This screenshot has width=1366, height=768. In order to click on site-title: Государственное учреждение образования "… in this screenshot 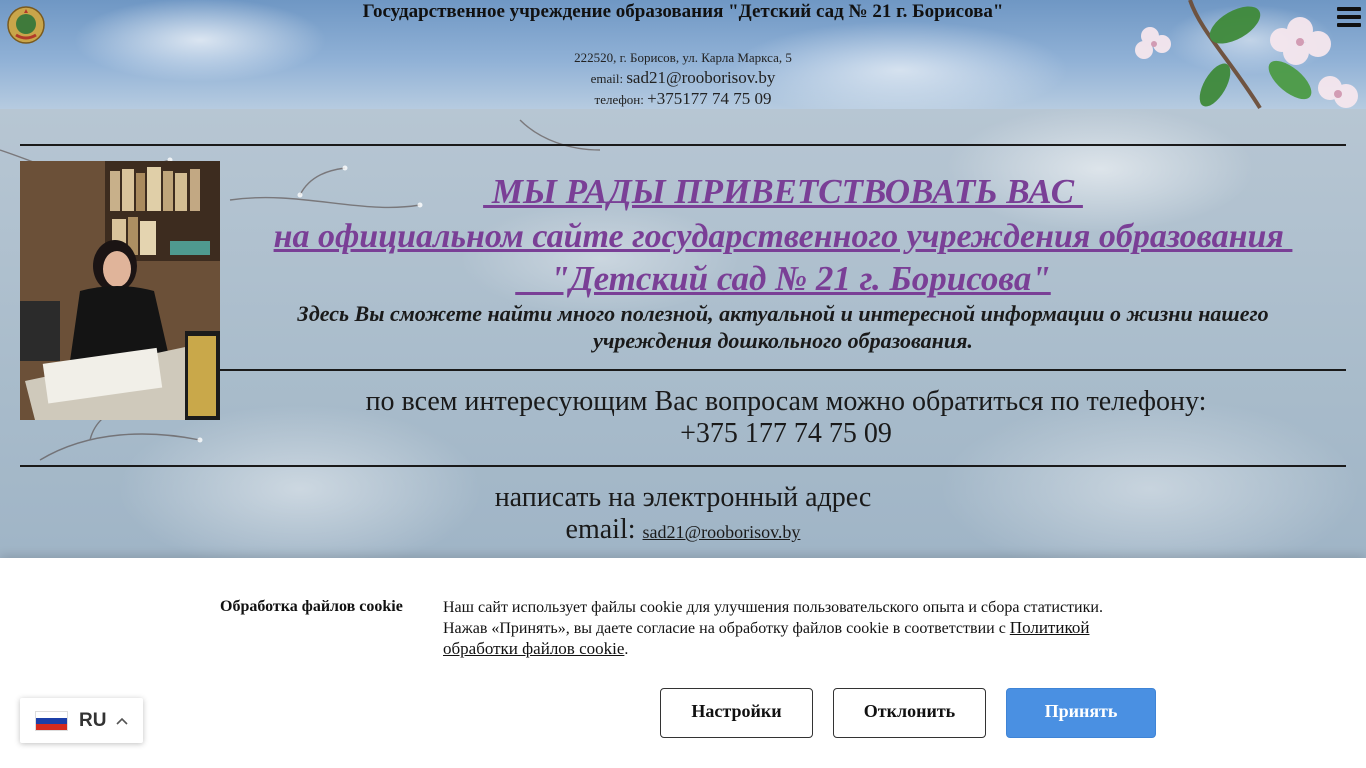, I will do `click(683, 11)`.